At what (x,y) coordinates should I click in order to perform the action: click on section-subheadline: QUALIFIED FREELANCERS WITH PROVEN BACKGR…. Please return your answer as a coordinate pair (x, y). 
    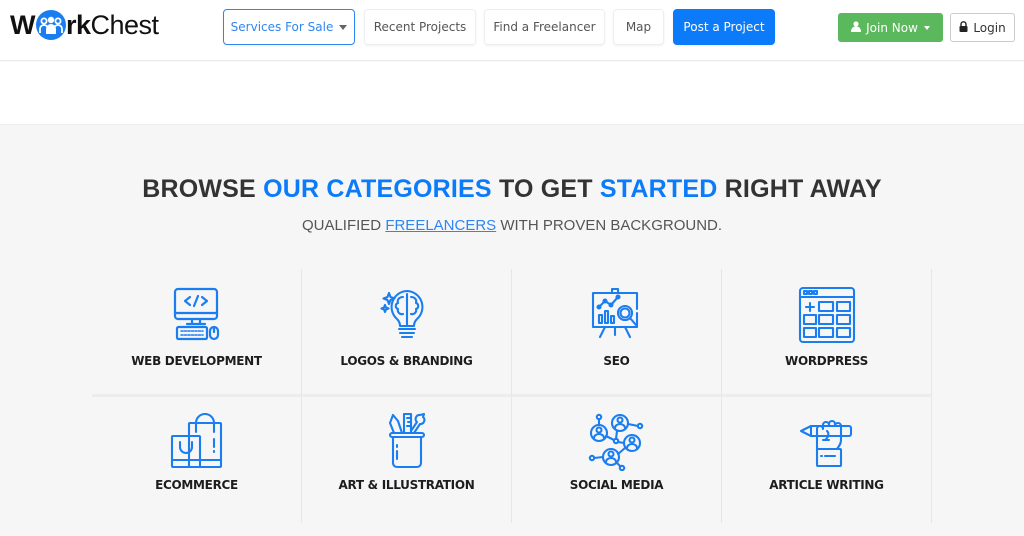
    Looking at the image, I should click on (512, 225).